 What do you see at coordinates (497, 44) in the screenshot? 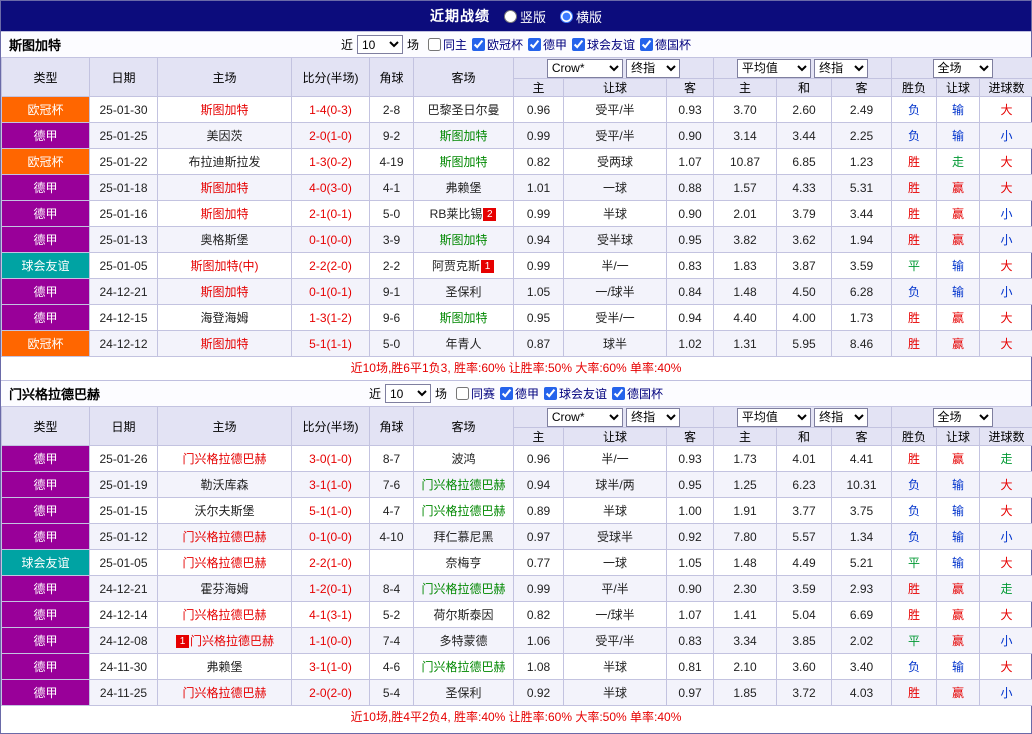
I see `filter-checkbox: 欧冠杯` at bounding box center [497, 44].